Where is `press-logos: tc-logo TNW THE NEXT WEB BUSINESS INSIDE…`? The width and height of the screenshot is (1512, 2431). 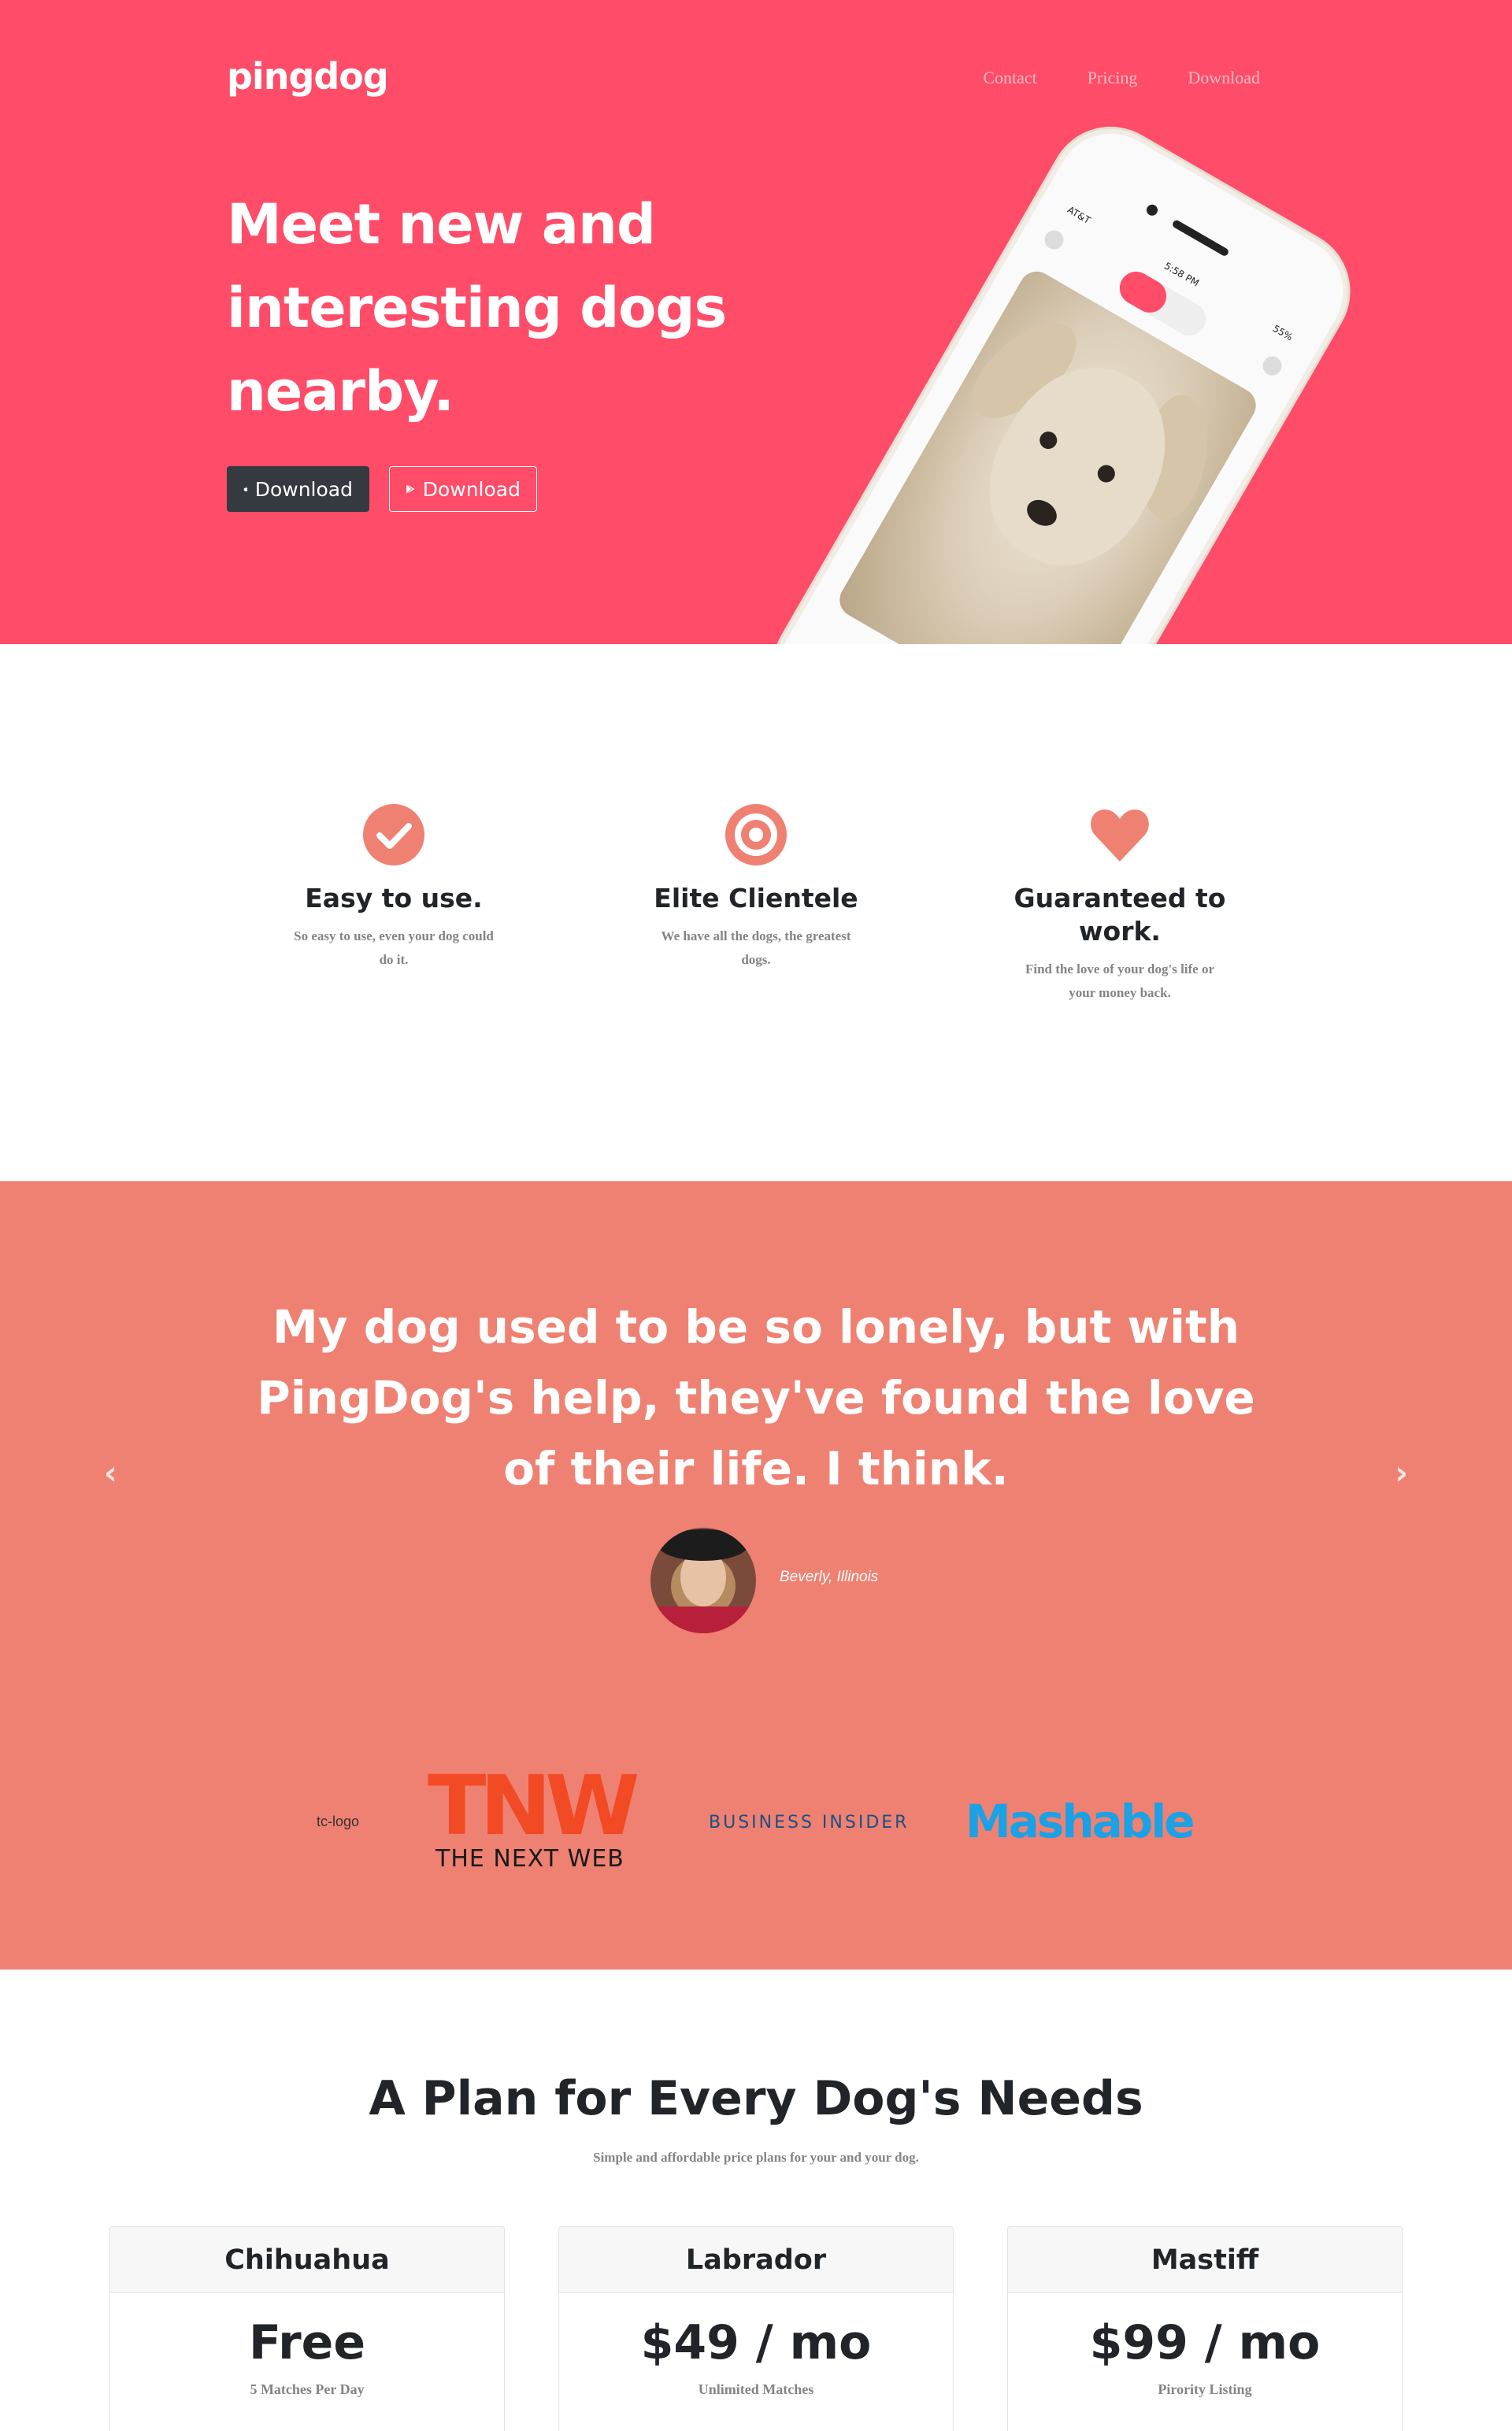
press-logos: tc-logo TNW THE NEXT WEB BUSINESS INSIDE… is located at coordinates (756, 1819).